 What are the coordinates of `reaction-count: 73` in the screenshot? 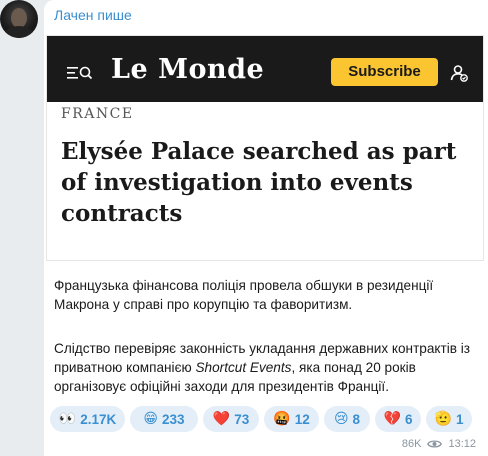 It's located at (242, 419).